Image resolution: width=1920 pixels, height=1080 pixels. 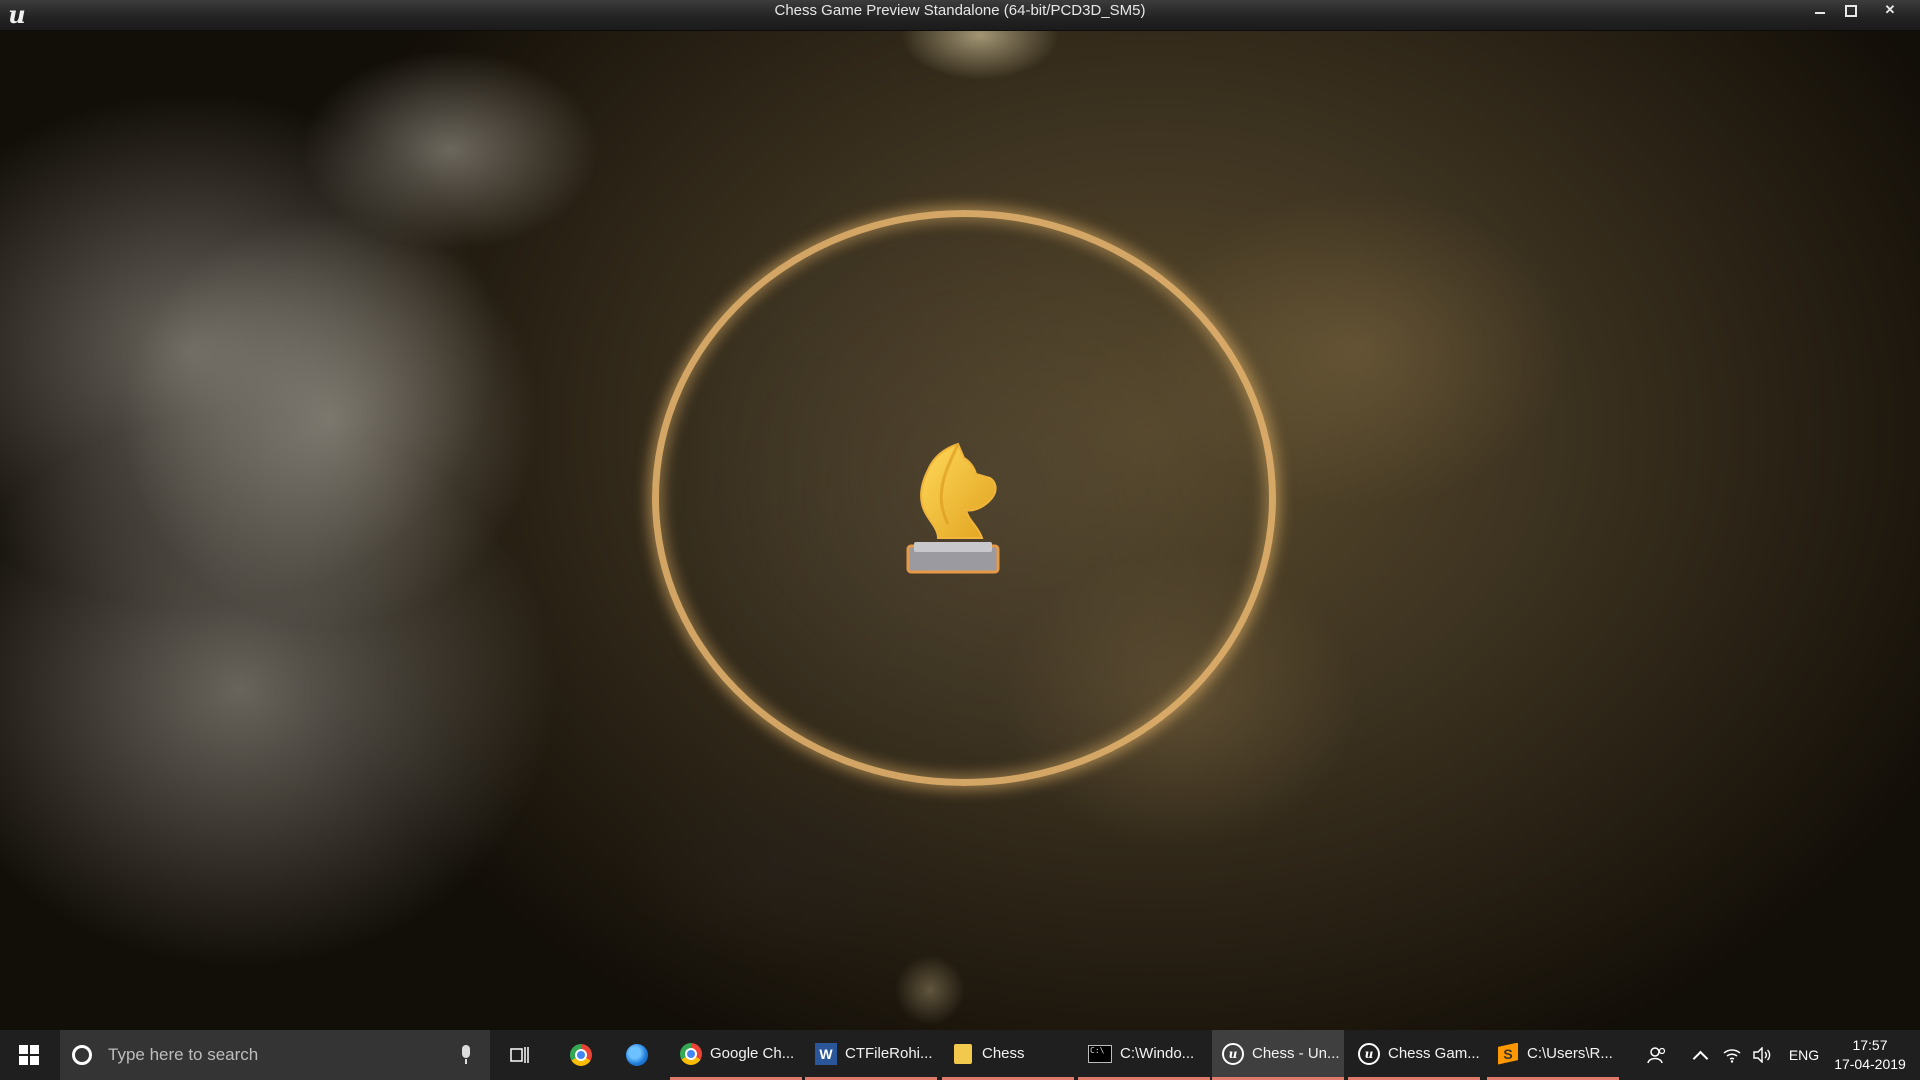 I want to click on sublime-text-icon: S, so click(x=1508, y=1053).